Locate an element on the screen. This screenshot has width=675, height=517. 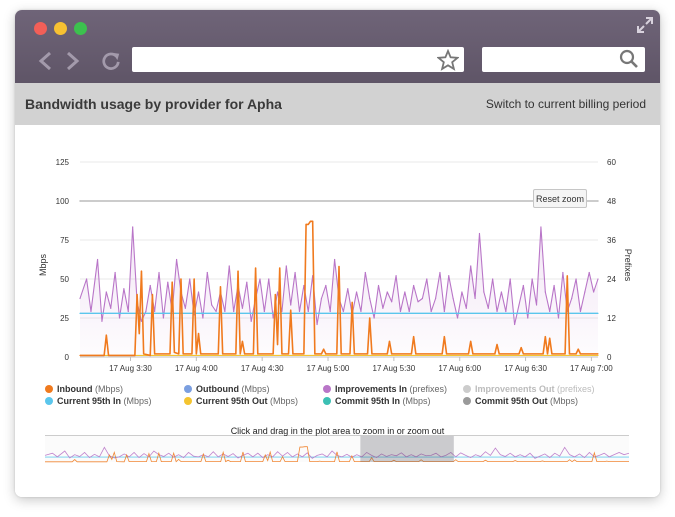
page-title: Bandwidth usage by provider for Apha is located at coordinates (153, 104).